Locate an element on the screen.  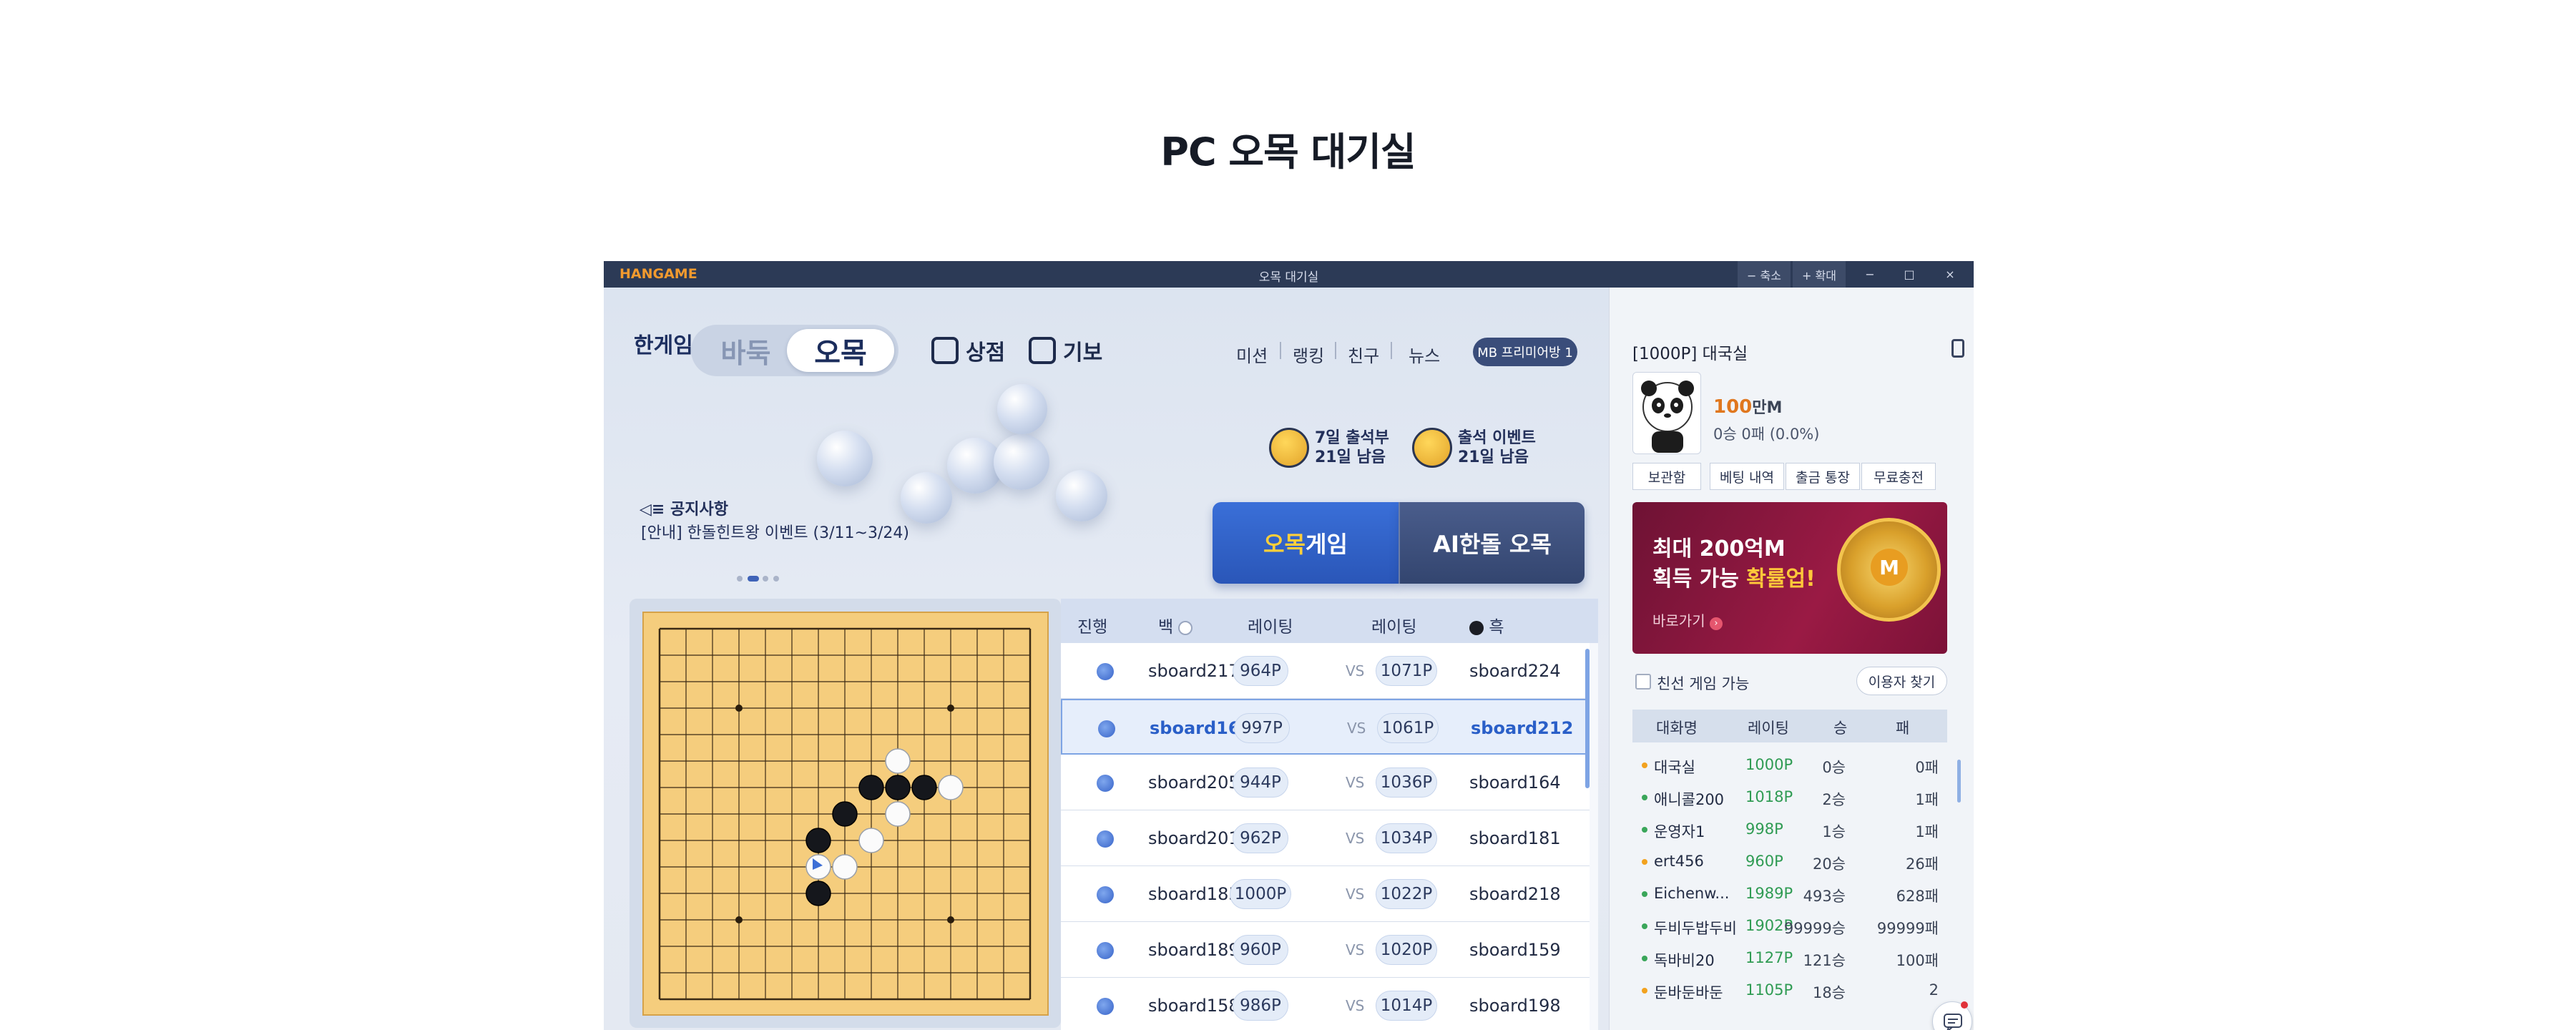
carousel-dot-active is located at coordinates (753, 579).